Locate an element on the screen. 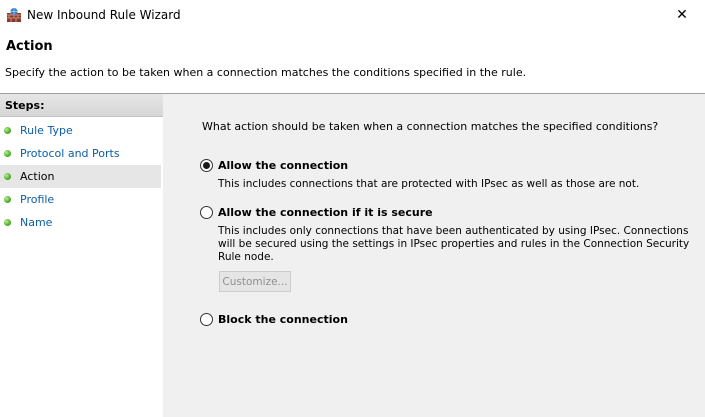  block-connection-radio is located at coordinates (206, 319).